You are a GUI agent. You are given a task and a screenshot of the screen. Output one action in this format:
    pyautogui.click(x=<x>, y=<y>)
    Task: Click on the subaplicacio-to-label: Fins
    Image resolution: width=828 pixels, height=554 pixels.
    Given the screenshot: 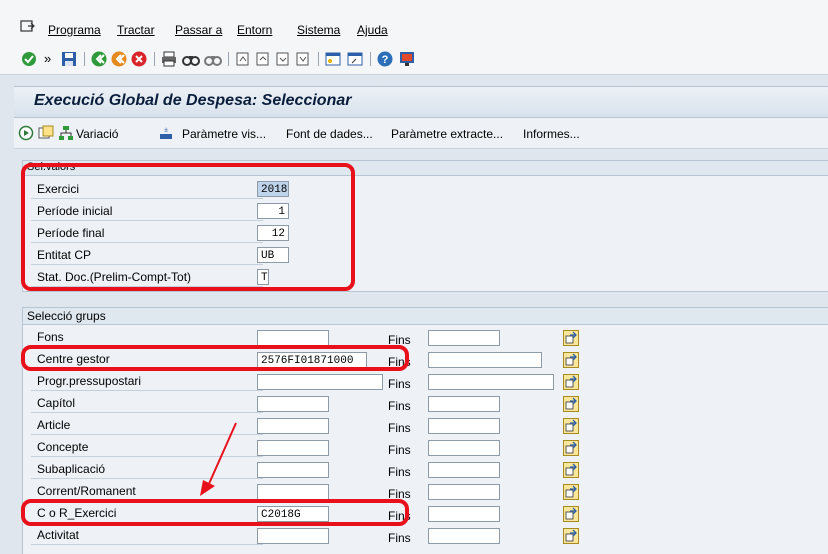 What is the action you would take?
    pyautogui.click(x=399, y=472)
    